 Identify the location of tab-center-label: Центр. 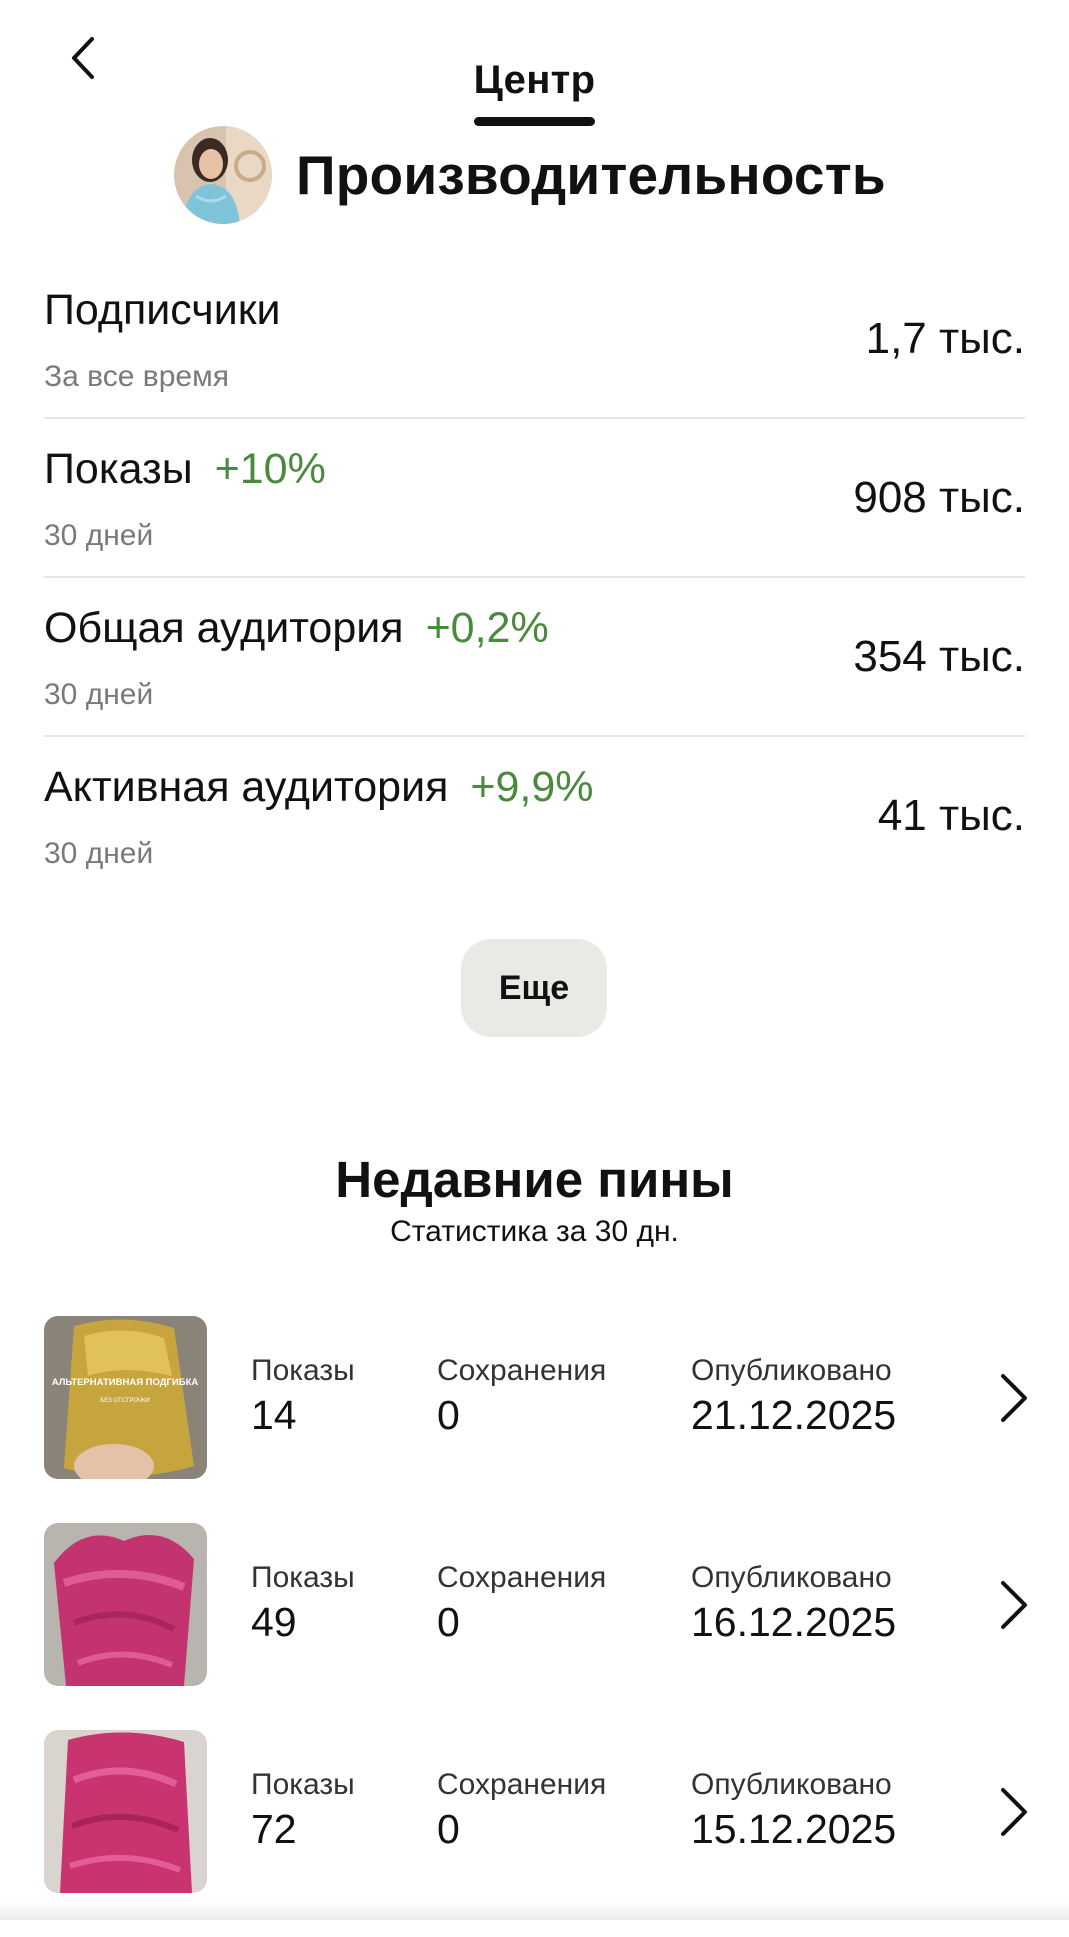
(534, 80).